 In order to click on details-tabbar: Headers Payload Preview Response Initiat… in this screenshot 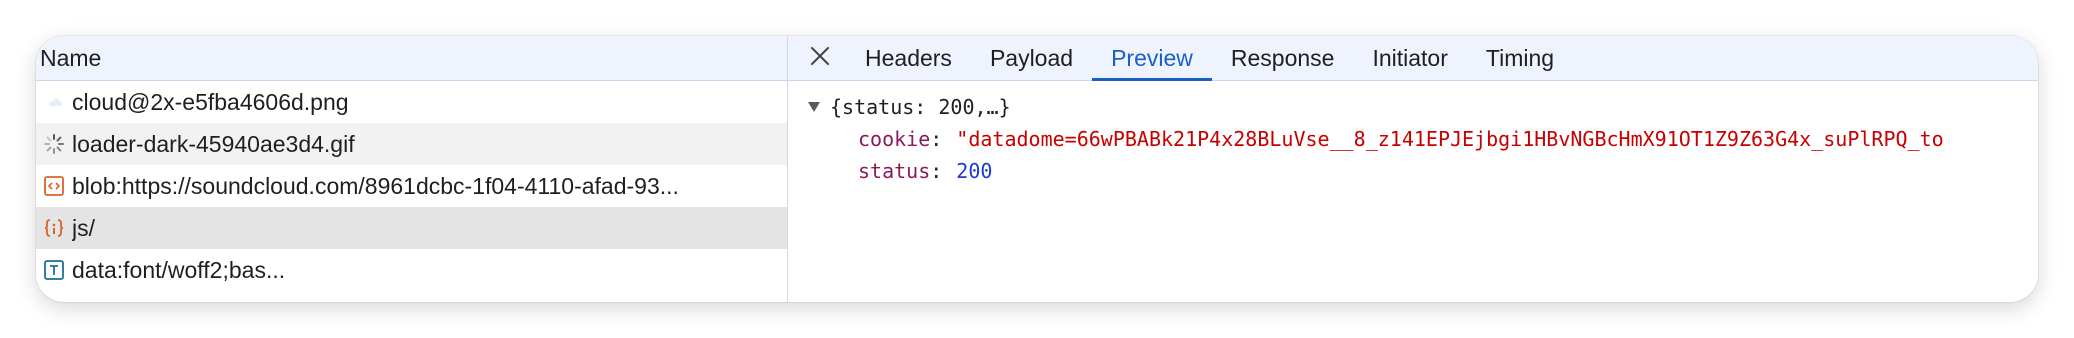, I will do `click(1413, 58)`.